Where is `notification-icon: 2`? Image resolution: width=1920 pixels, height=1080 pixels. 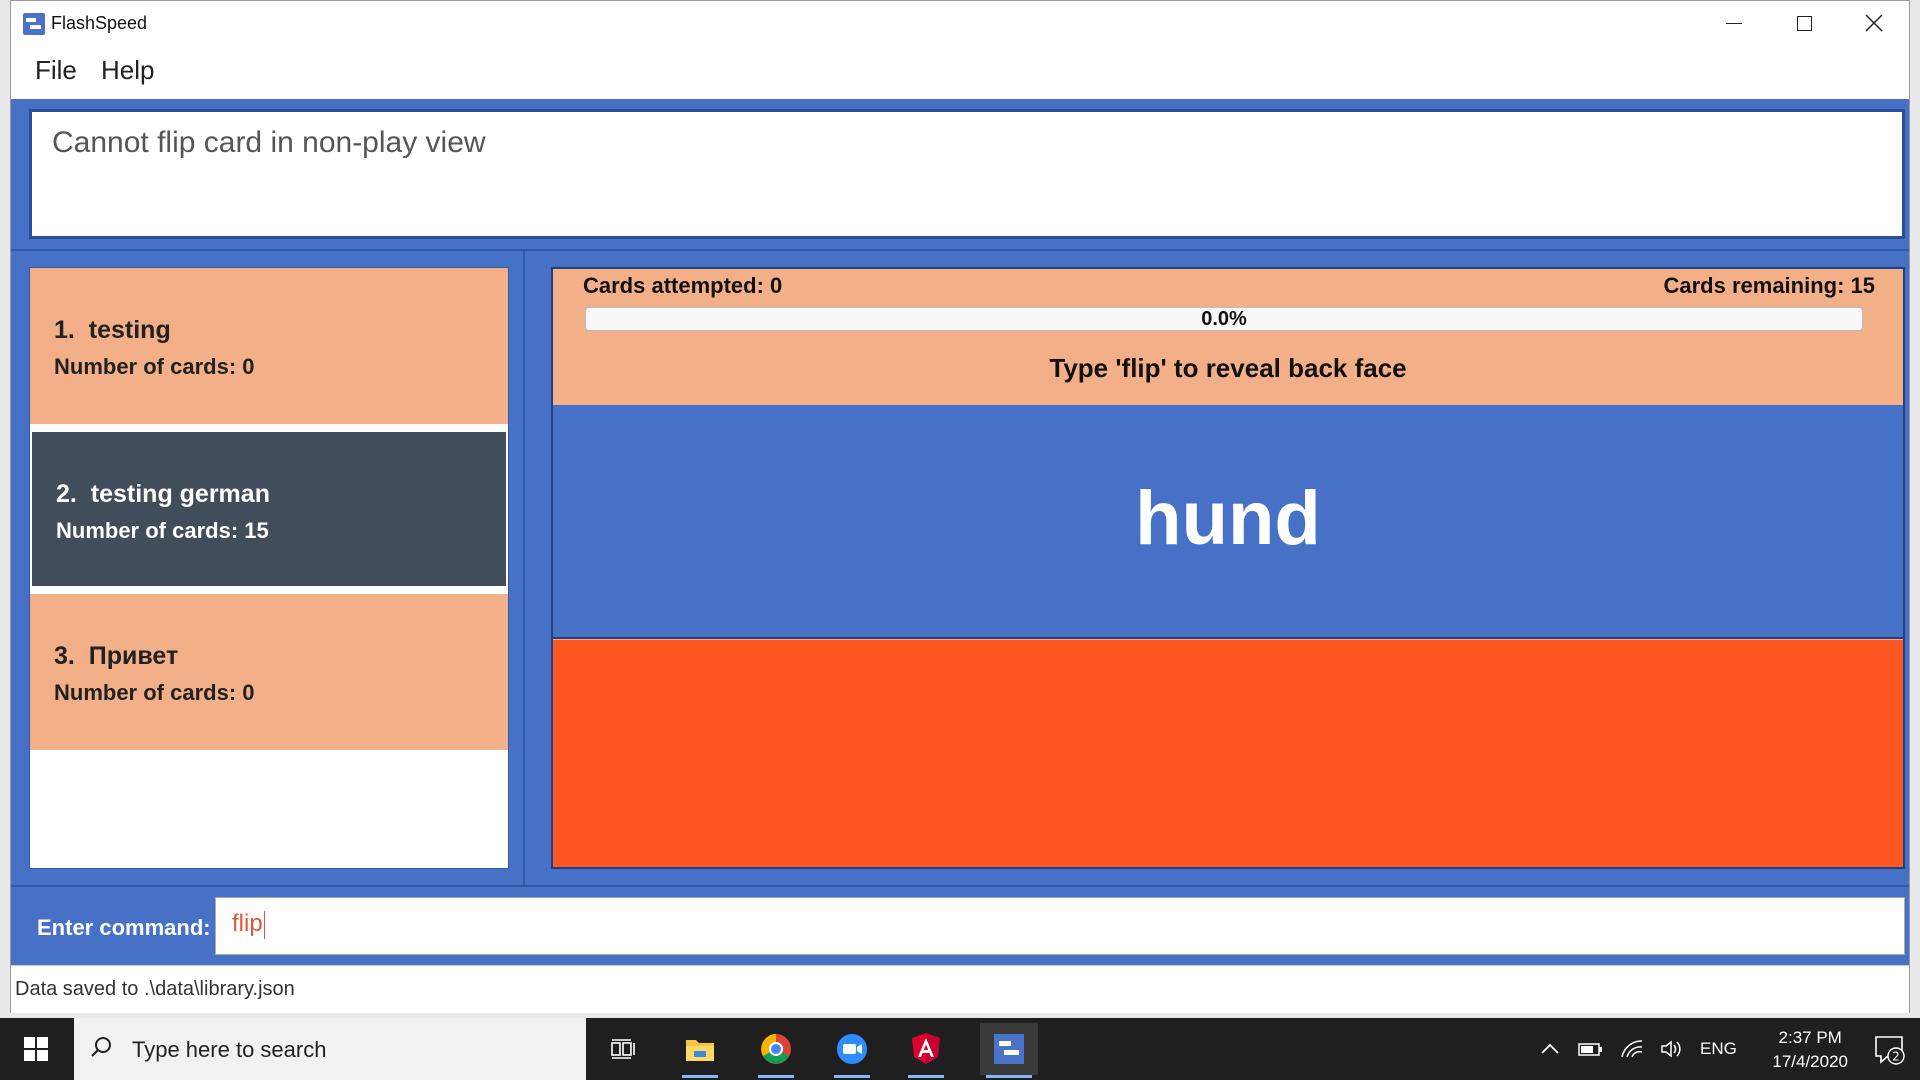 notification-icon: 2 is located at coordinates (1890, 1050).